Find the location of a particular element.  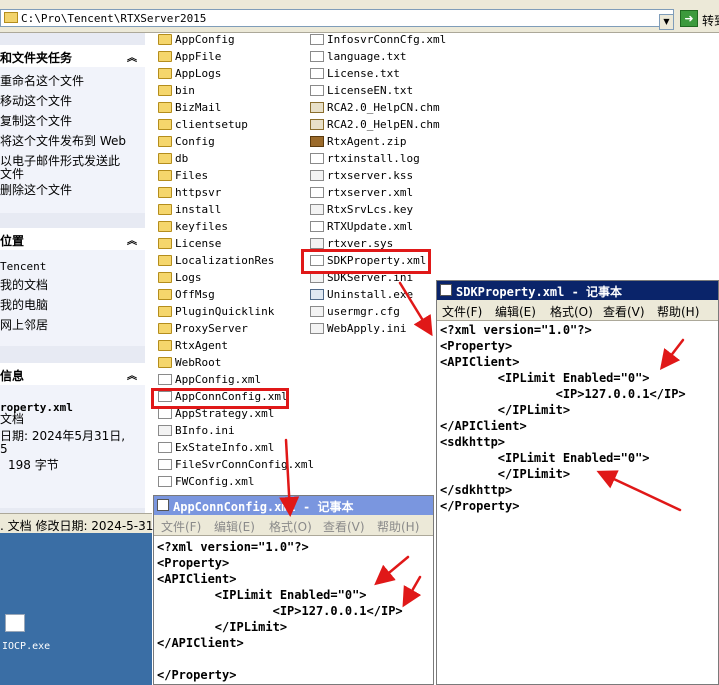

arrow-to-appconn-enabled is located at coordinates (392, 570).